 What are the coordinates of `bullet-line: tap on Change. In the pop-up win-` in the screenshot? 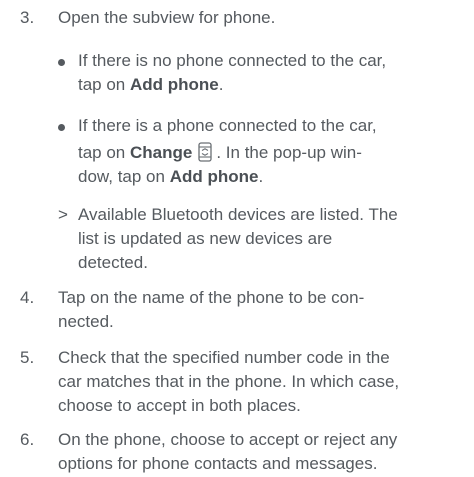 It's located at (220, 152).